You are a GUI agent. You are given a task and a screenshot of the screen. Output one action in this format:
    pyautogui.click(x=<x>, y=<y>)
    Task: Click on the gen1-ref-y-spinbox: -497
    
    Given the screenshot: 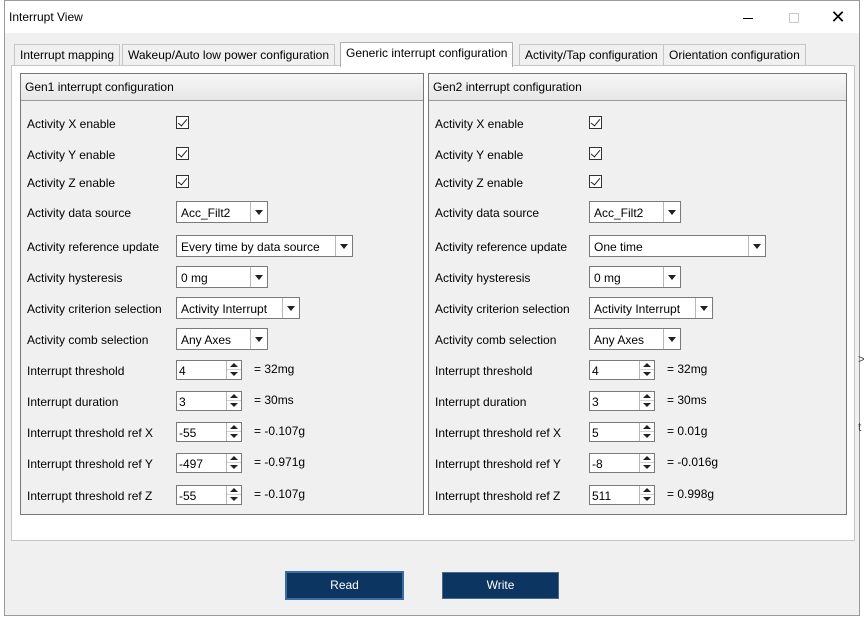 What is the action you would take?
    pyautogui.click(x=209, y=463)
    